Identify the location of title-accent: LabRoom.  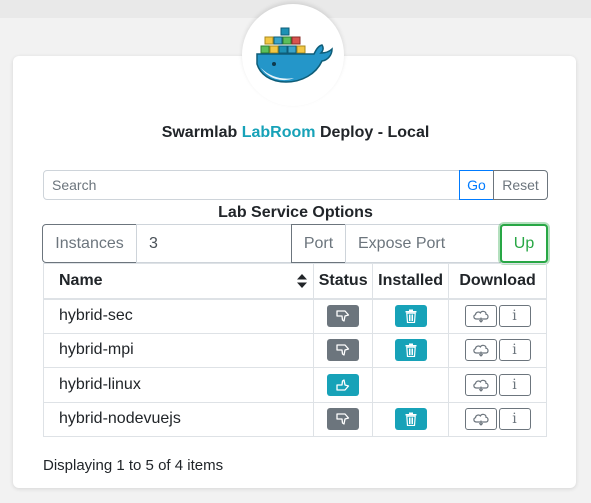
(278, 132).